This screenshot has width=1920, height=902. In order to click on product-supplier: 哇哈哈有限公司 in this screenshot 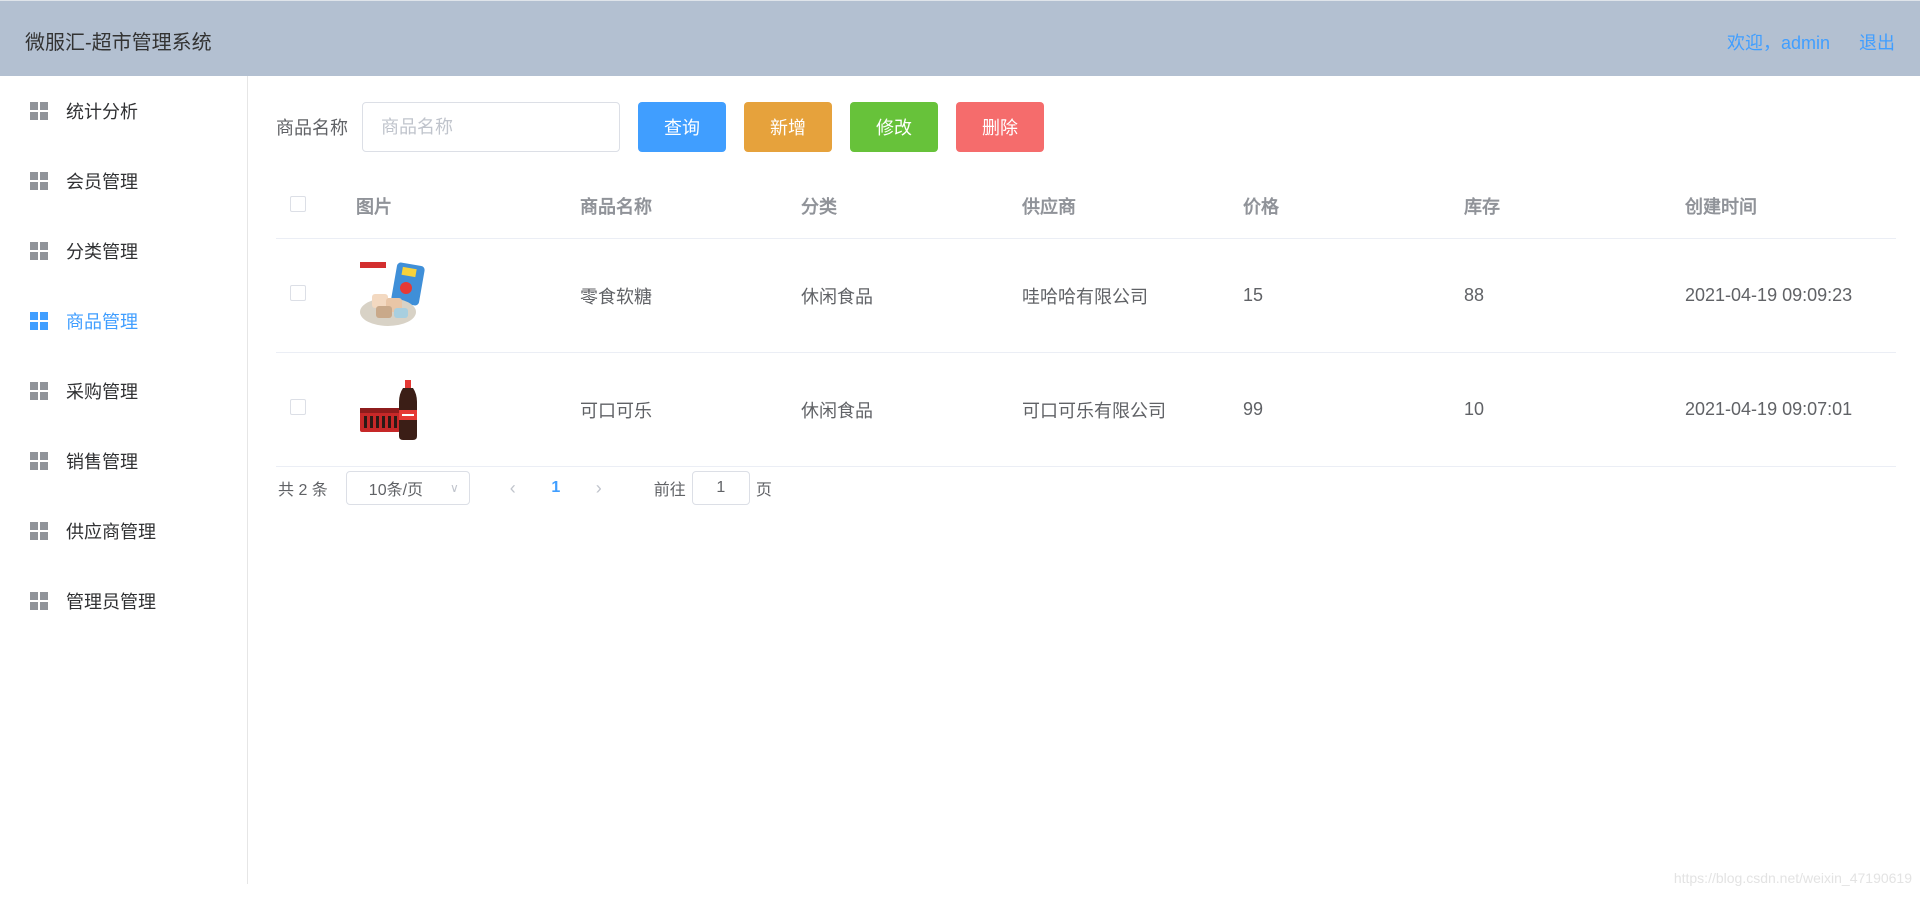, I will do `click(1085, 296)`.